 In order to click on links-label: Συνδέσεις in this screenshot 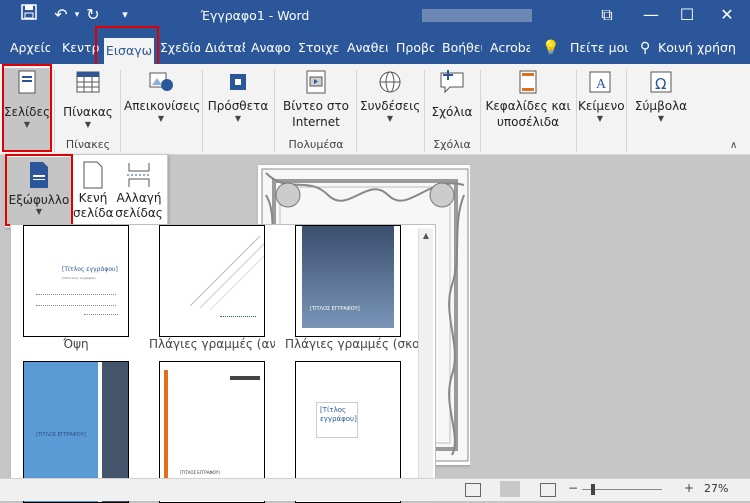, I will do `click(390, 106)`.